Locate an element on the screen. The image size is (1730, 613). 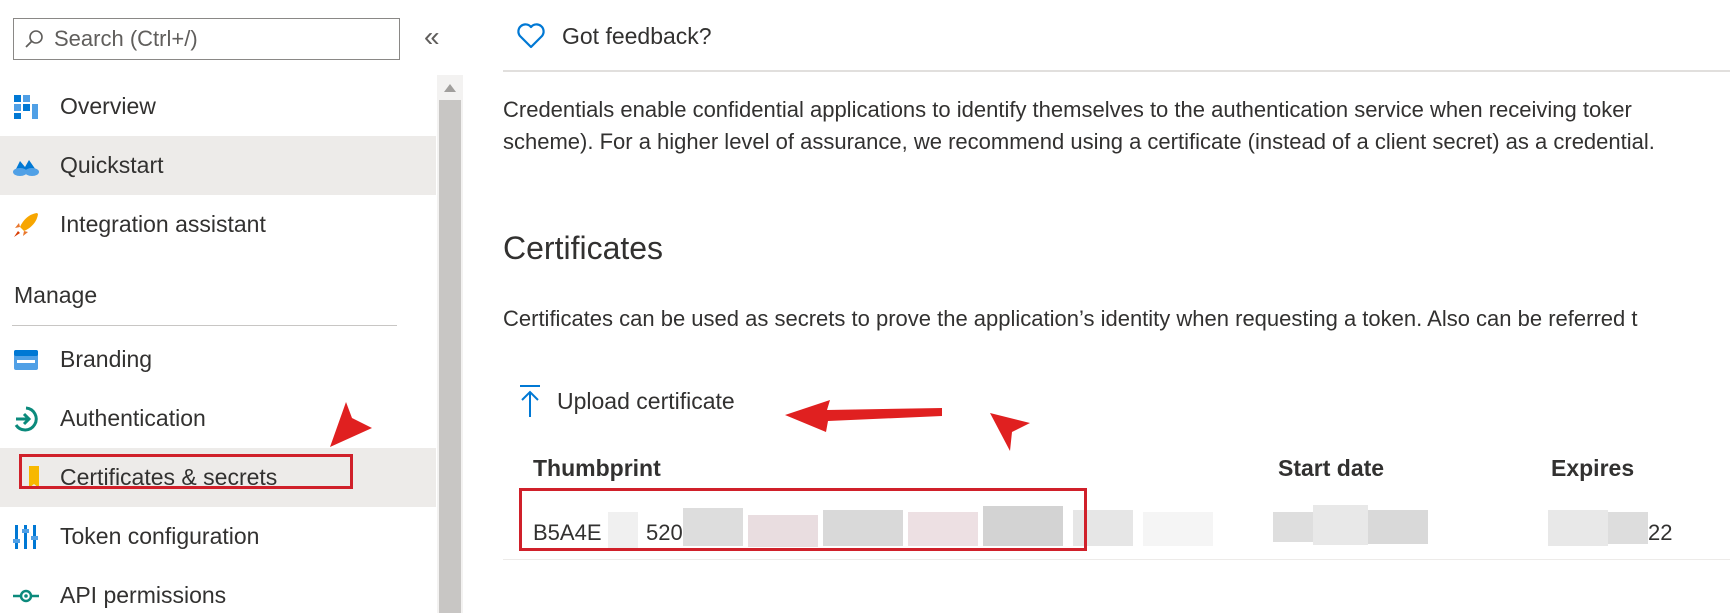
sidebar-item-api-permissions: API permissions is located at coordinates (218, 589).